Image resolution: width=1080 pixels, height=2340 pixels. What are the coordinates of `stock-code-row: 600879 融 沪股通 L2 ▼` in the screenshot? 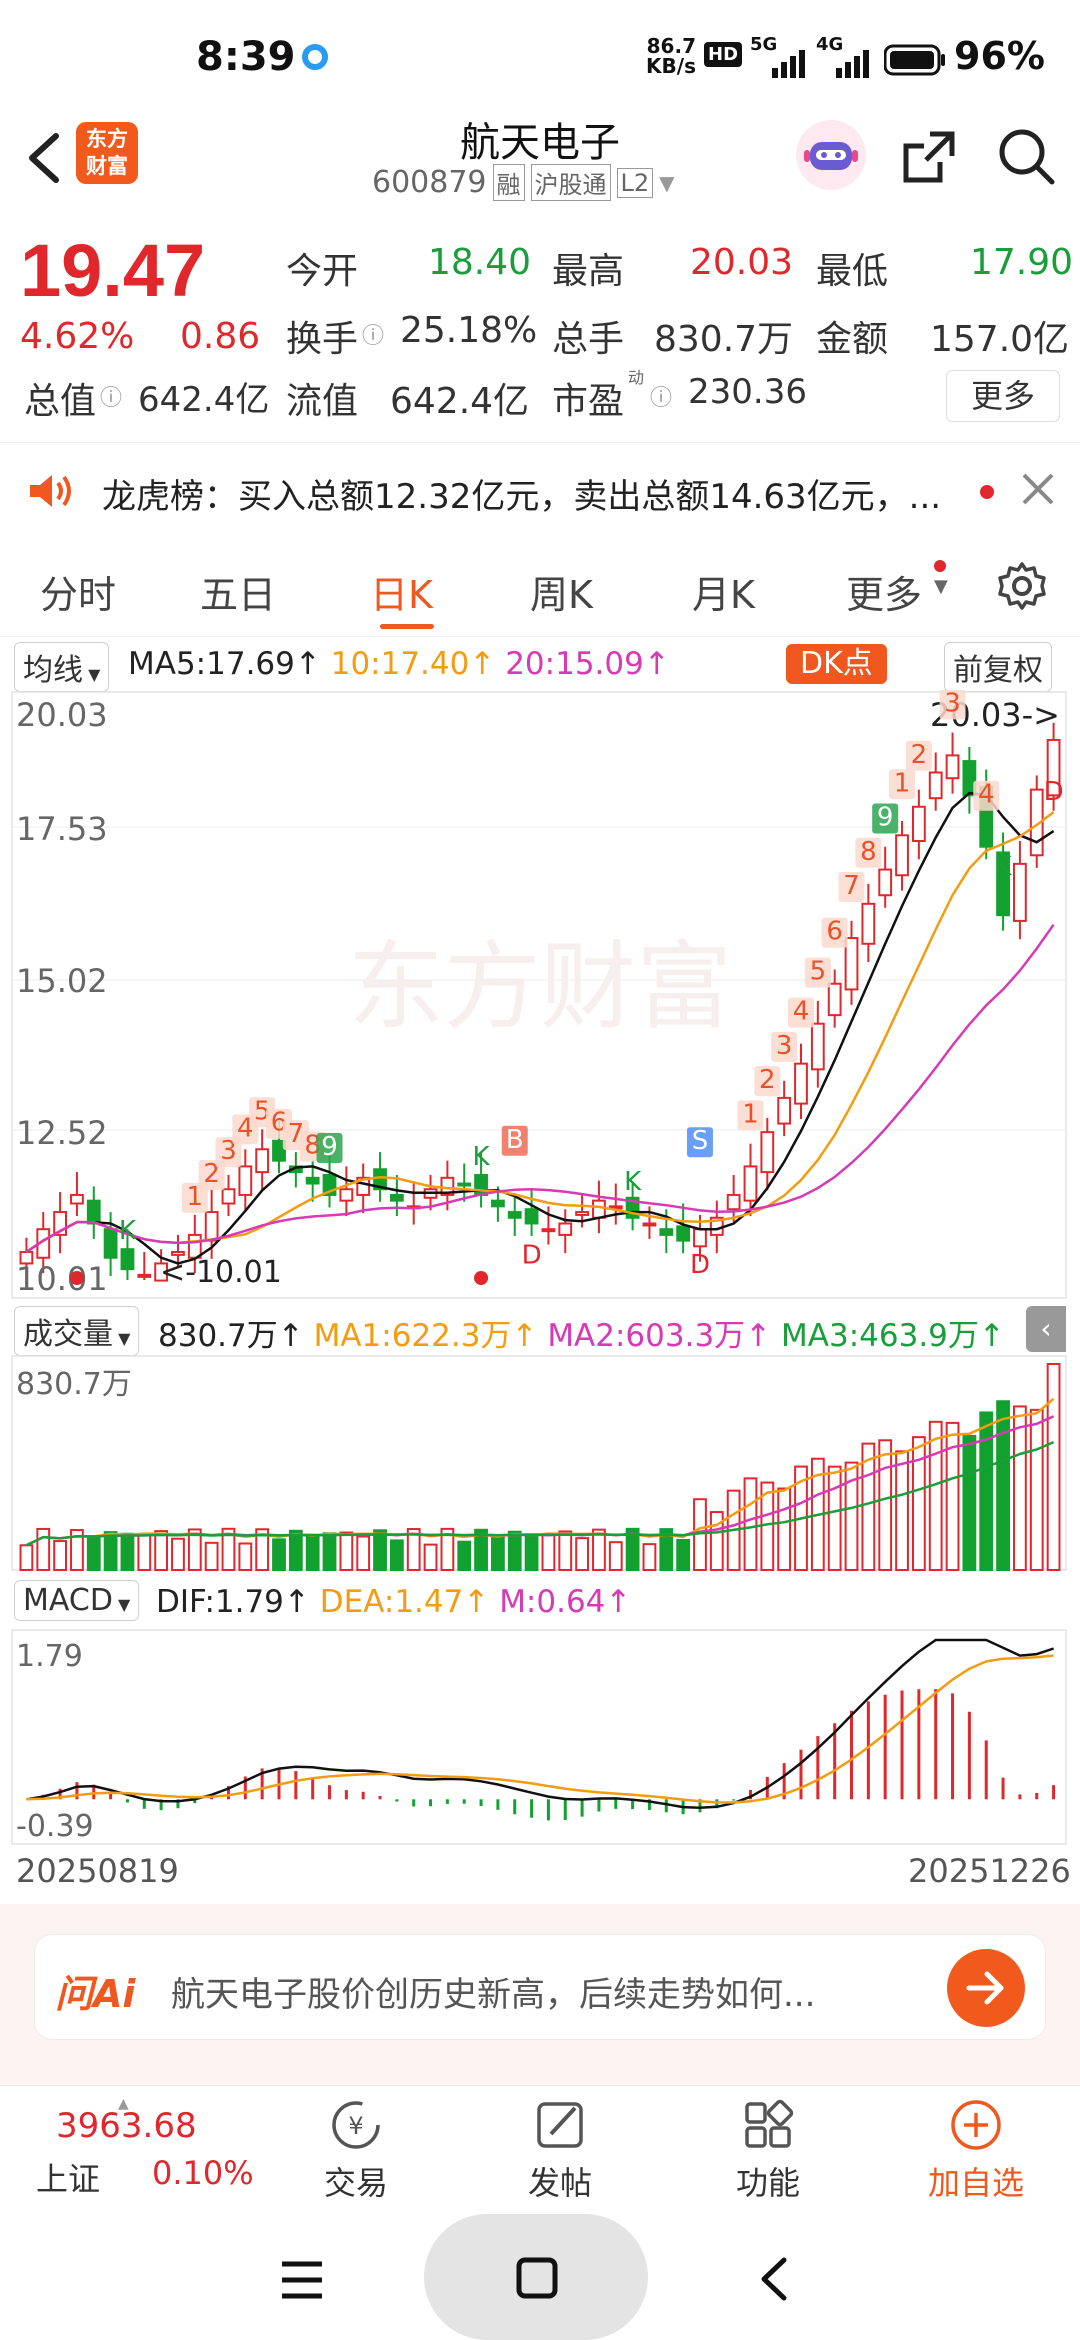 It's located at (523, 182).